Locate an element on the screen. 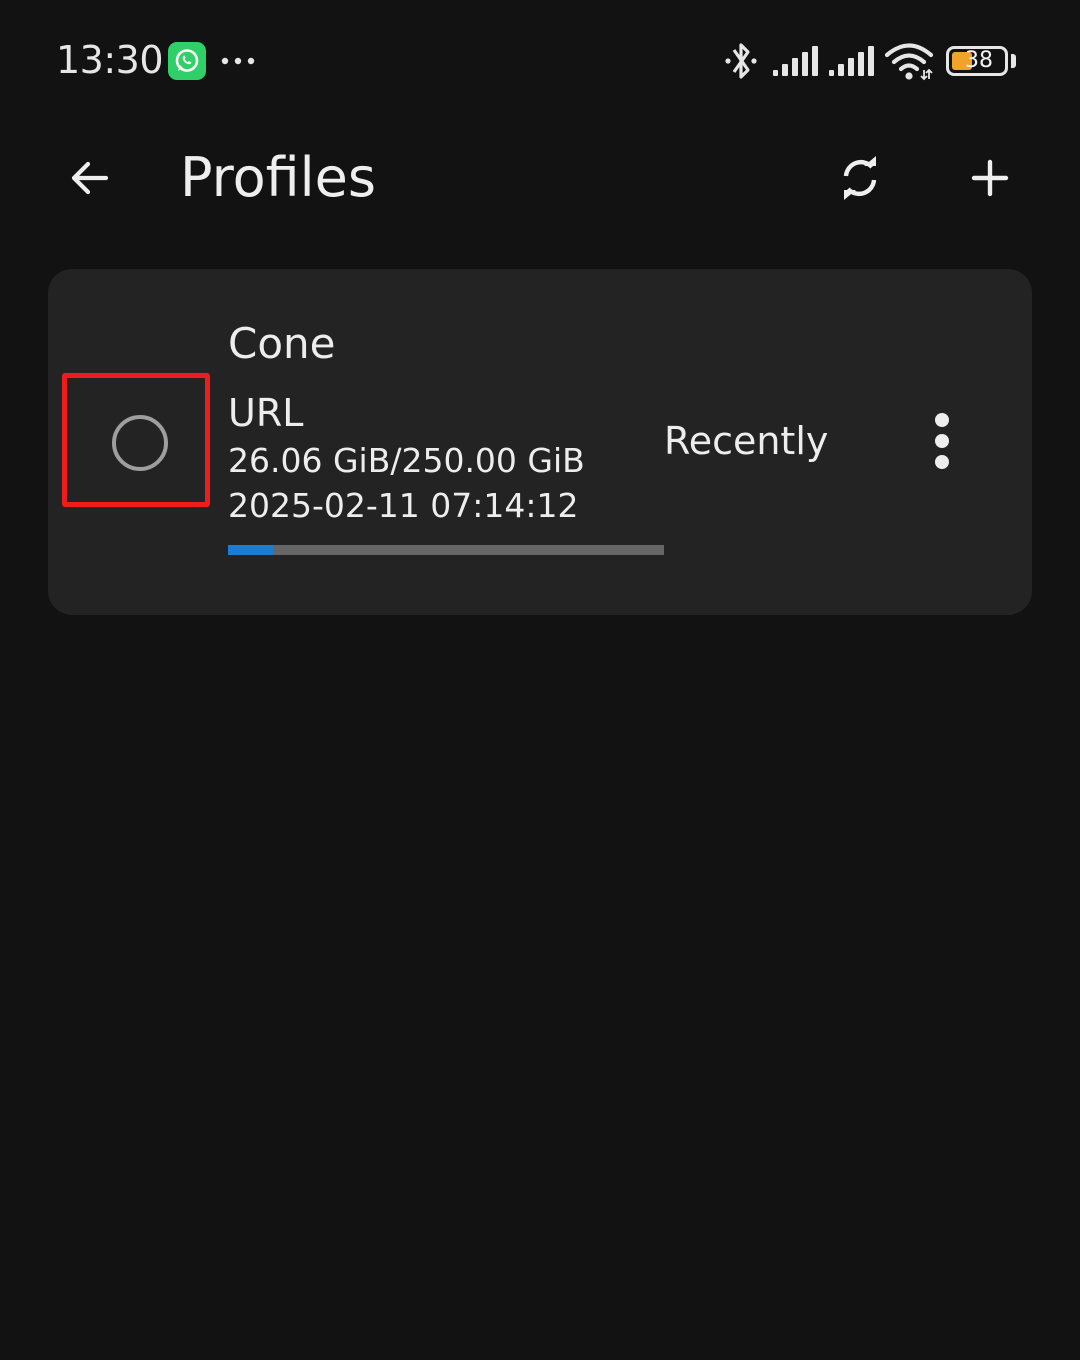  battery-level: 38 is located at coordinates (979, 60).